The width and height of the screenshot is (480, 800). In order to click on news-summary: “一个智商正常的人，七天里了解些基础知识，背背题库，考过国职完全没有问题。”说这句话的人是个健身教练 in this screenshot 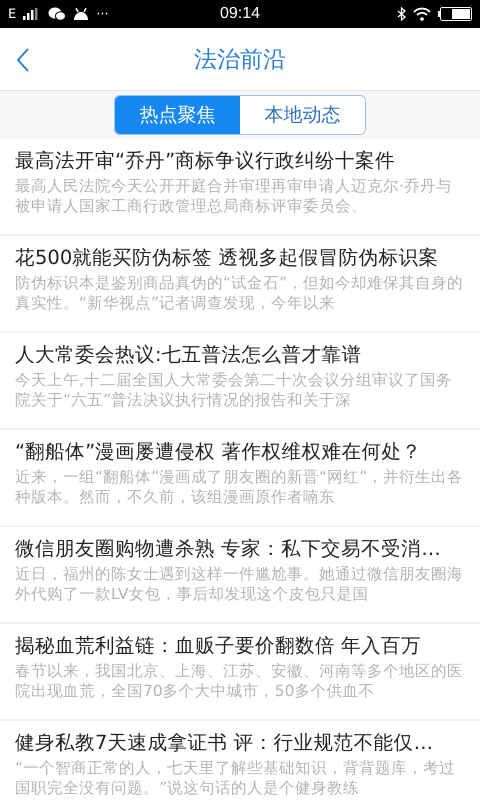, I will do `click(235, 778)`.